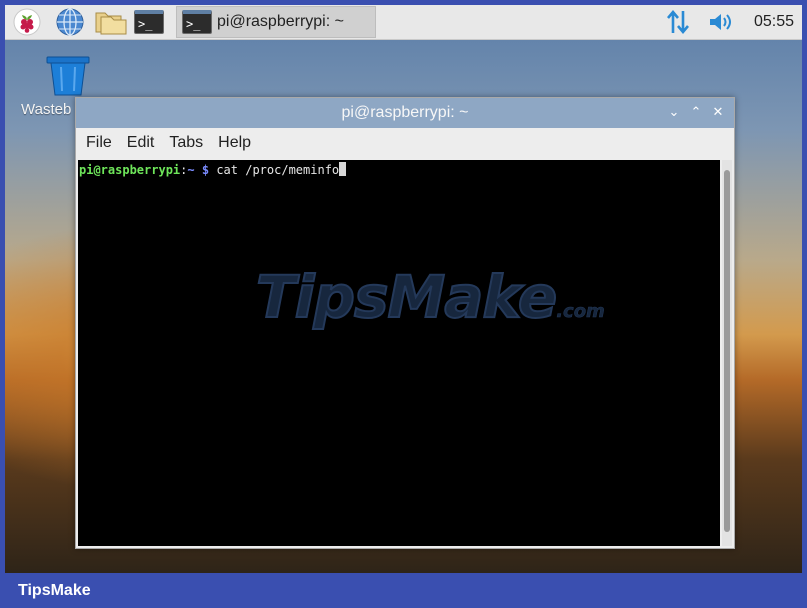 The width and height of the screenshot is (807, 608). What do you see at coordinates (580, 312) in the screenshot?
I see `watermark-suffix: .com` at bounding box center [580, 312].